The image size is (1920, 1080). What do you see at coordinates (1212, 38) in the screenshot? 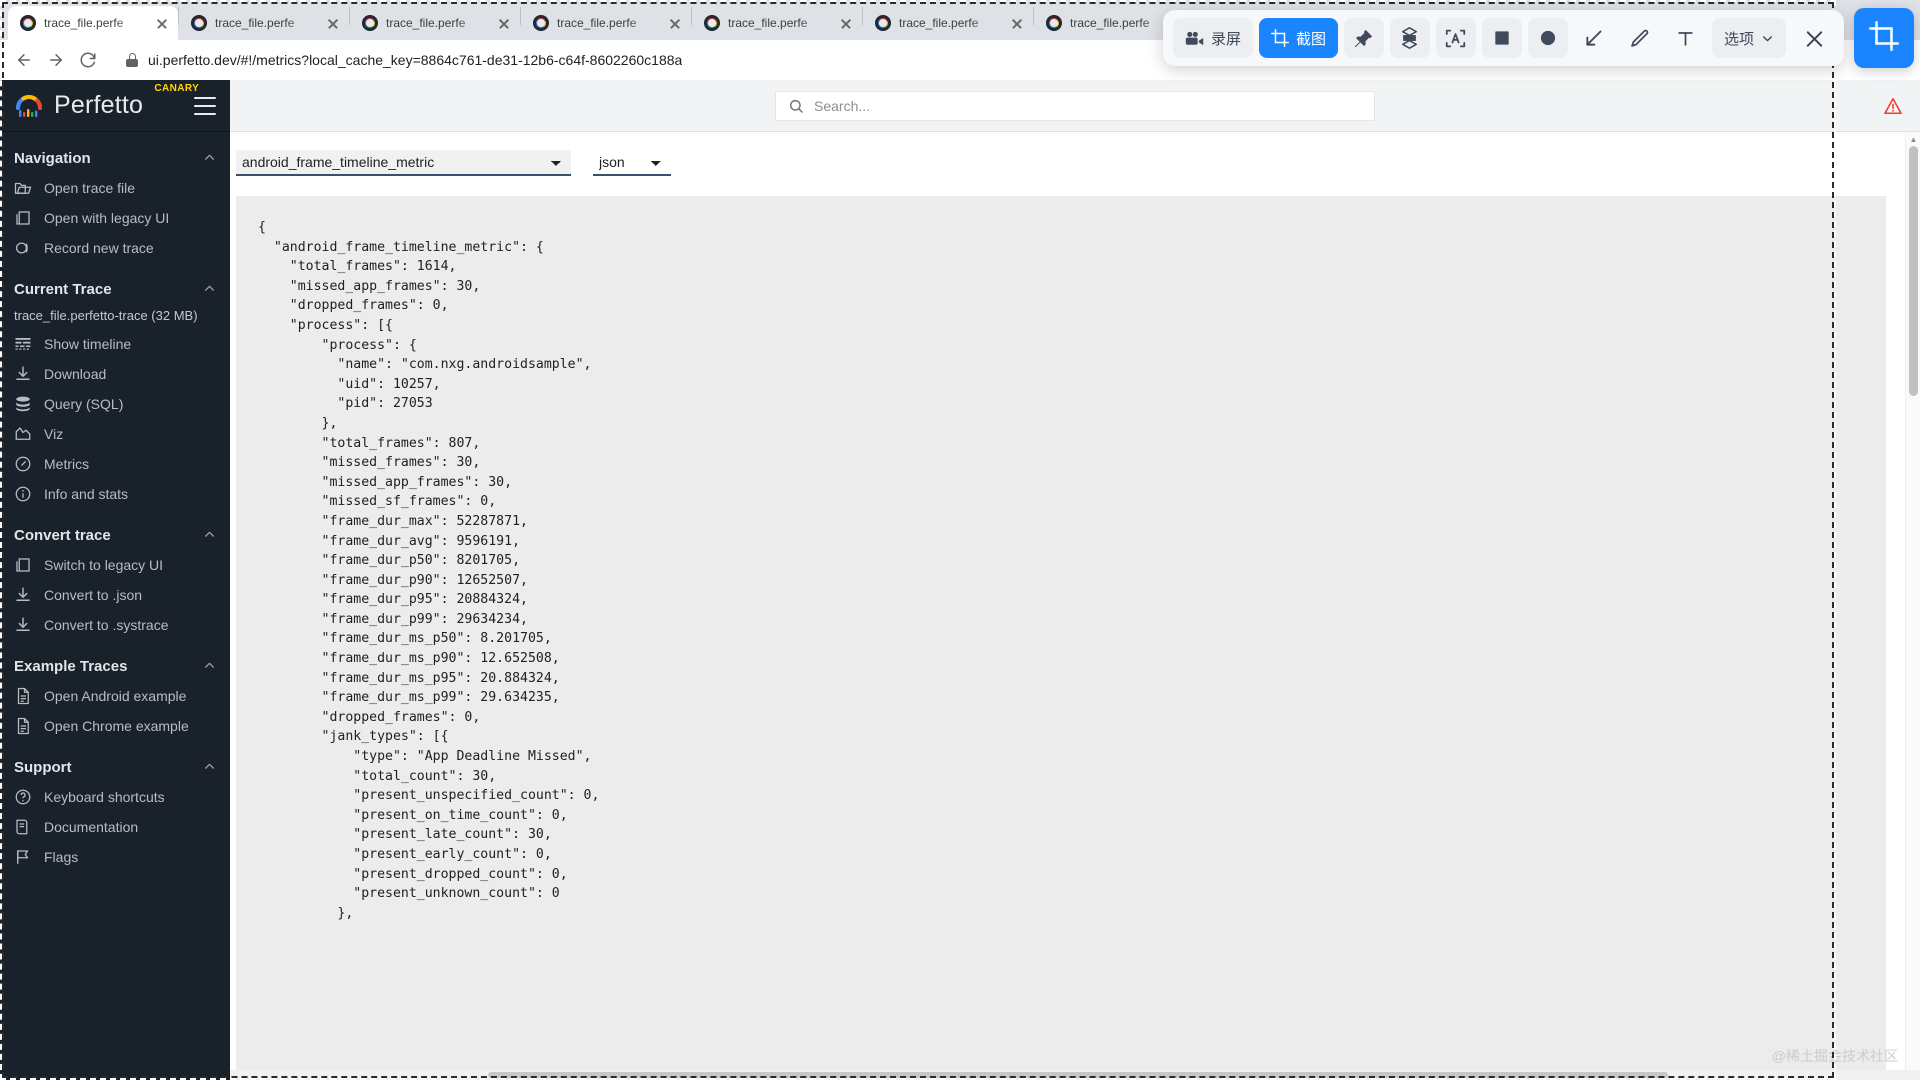
I see `record-screen-button: 录屏` at bounding box center [1212, 38].